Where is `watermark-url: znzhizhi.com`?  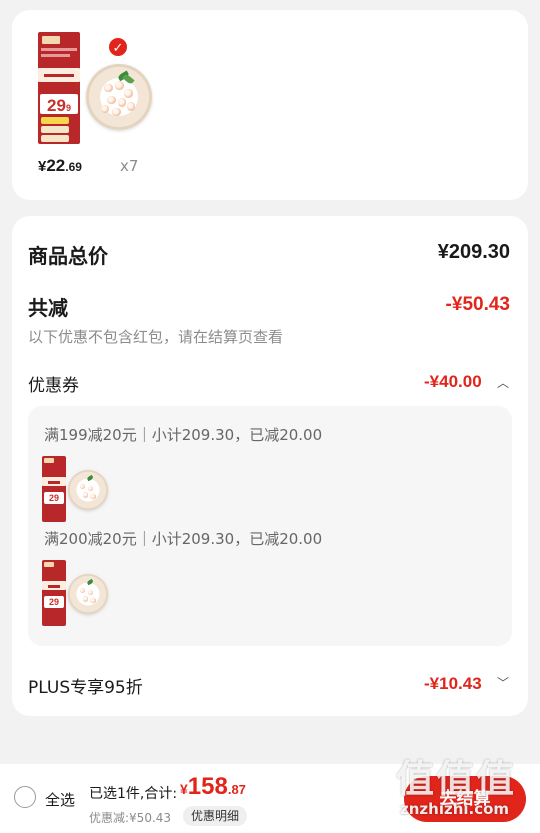
watermark-url: znzhizhi.com is located at coordinates (455, 809).